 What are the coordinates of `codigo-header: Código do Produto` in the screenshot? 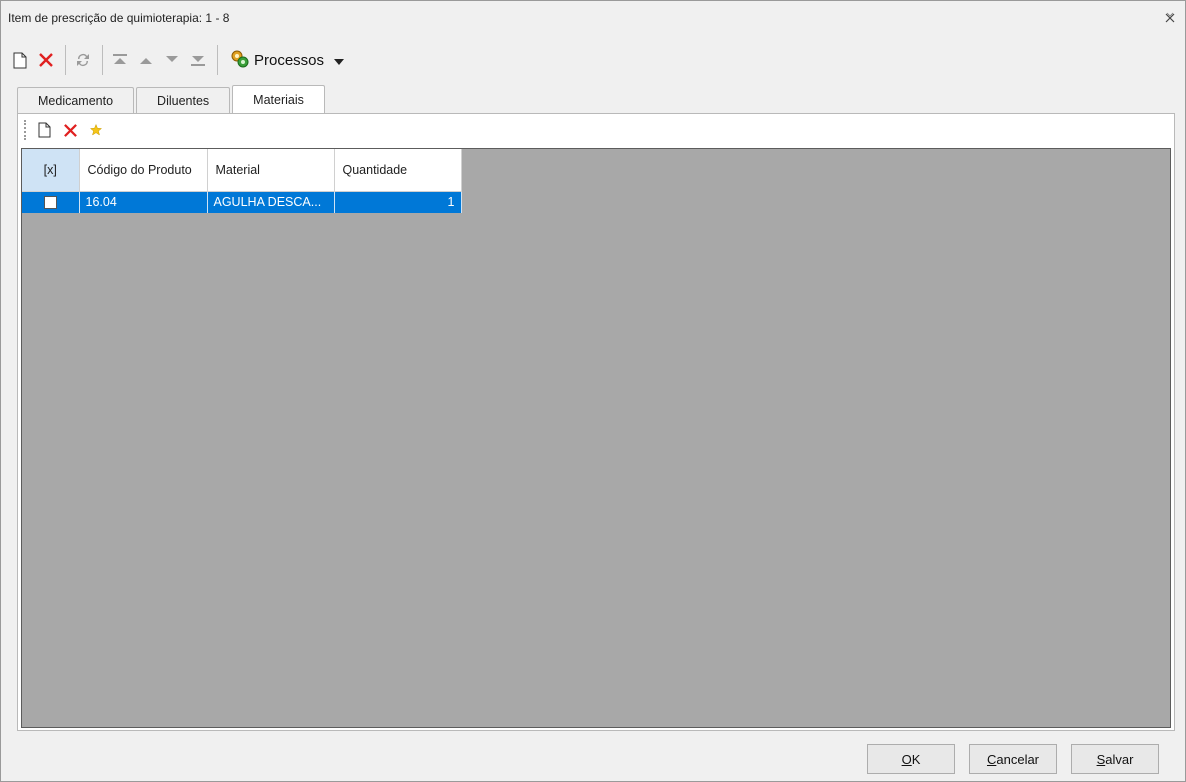 It's located at (143, 170).